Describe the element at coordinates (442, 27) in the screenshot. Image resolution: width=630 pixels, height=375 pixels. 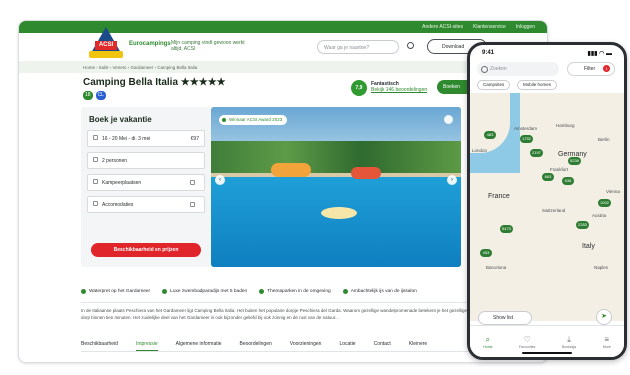
I see `other-sites-link: Andere ACSI-sites` at that location.